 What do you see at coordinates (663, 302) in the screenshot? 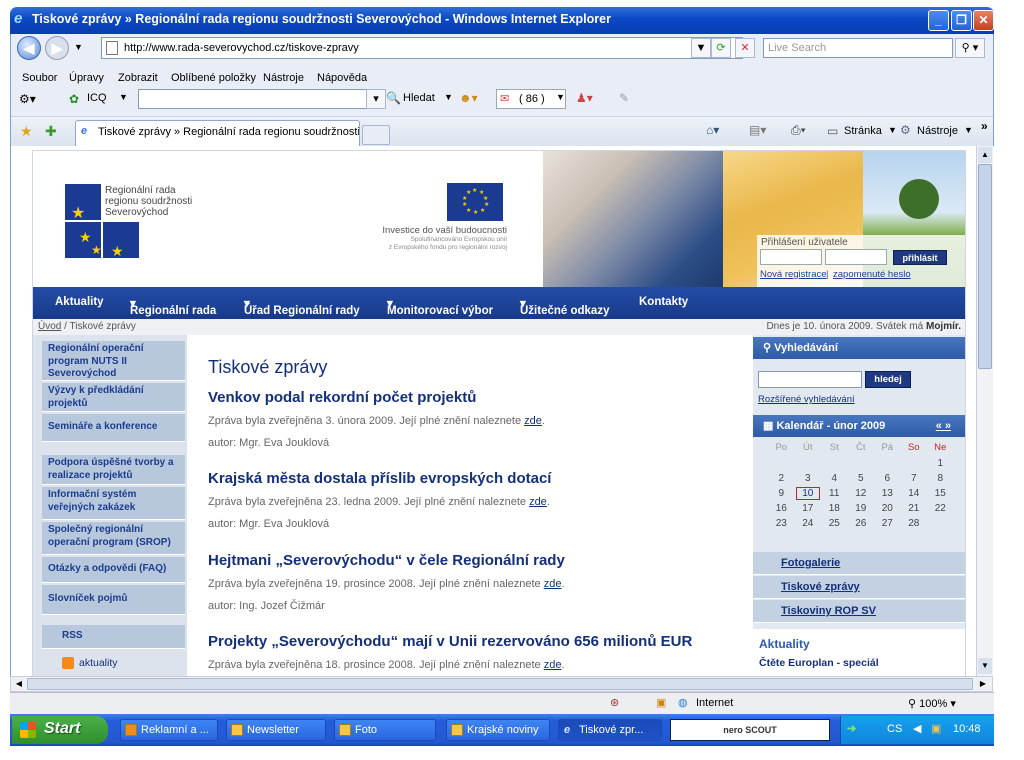
I see `nav-kontakty: Kontakty` at bounding box center [663, 302].